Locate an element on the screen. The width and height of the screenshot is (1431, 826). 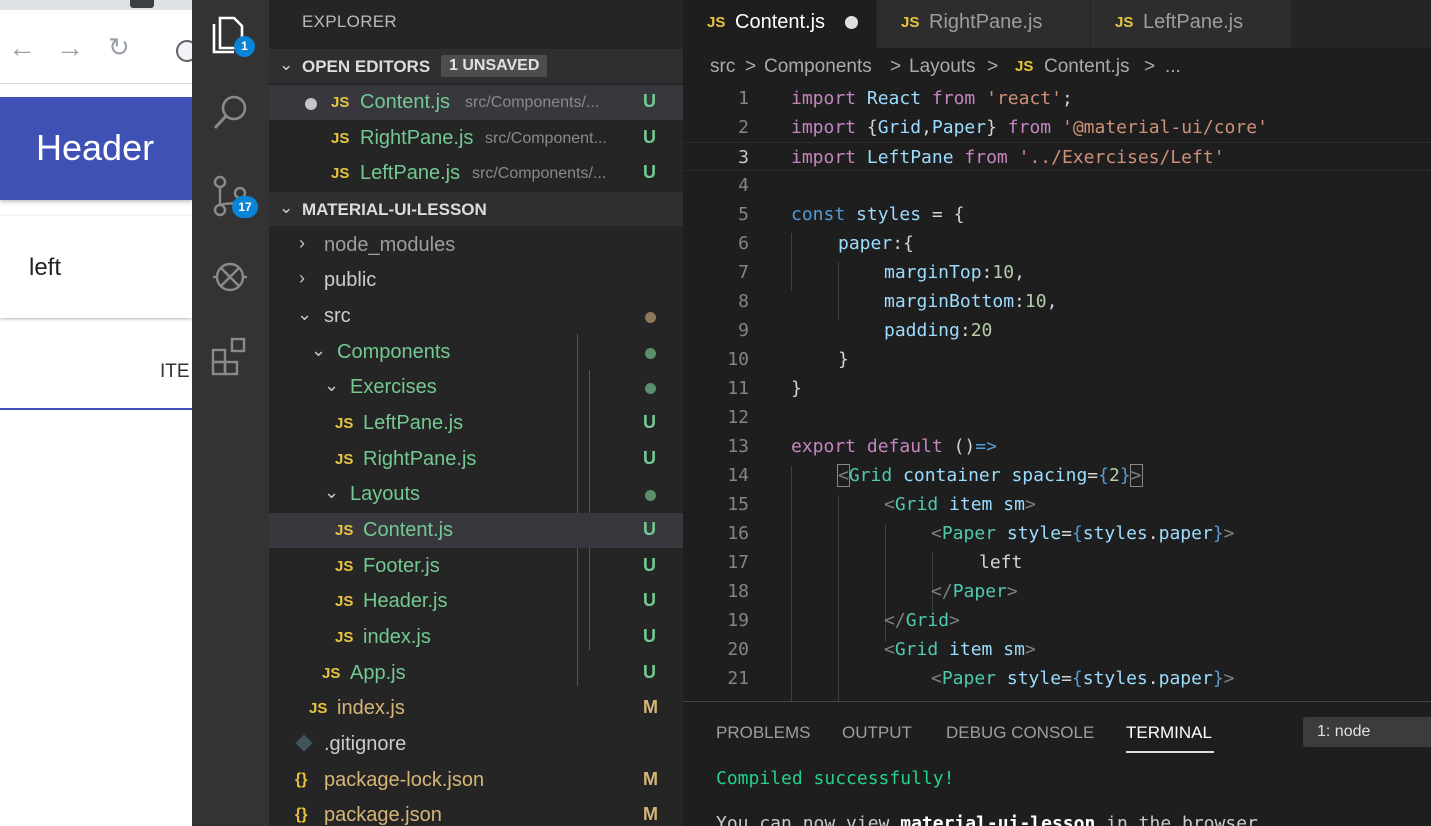
terminal-project-name: material-ui-lesson is located at coordinates (998, 819).